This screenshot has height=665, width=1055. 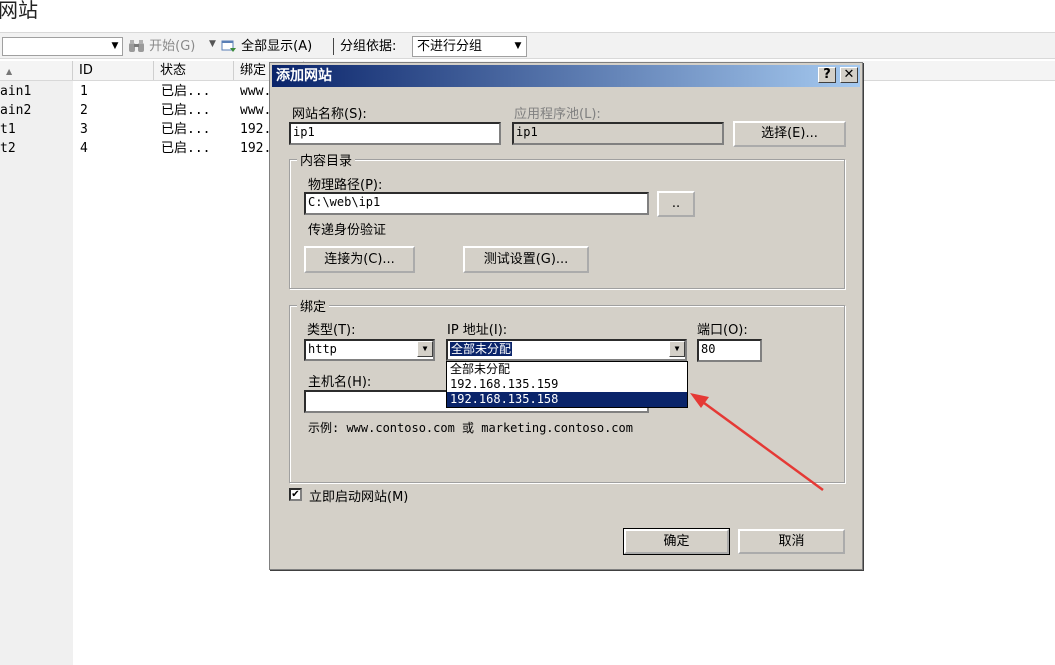 What do you see at coordinates (84, 129) in the screenshot?
I see `row-id: 3` at bounding box center [84, 129].